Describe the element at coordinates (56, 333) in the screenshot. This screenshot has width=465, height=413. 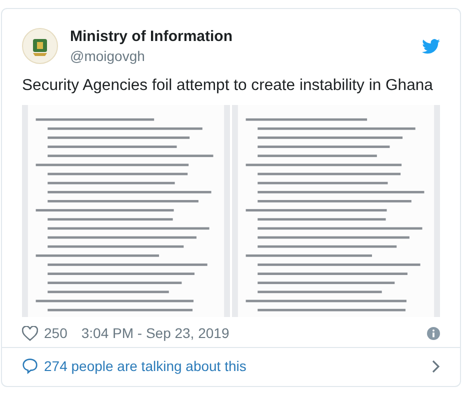
I see `like-count: 250` at that location.